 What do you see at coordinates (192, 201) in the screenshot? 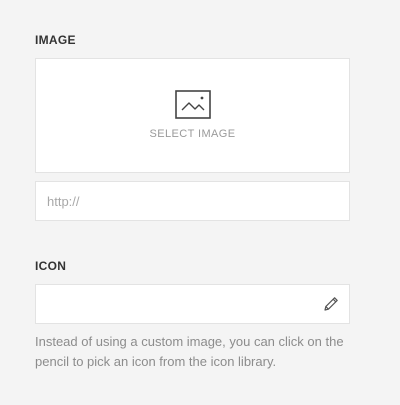
I see `image-url-input` at bounding box center [192, 201].